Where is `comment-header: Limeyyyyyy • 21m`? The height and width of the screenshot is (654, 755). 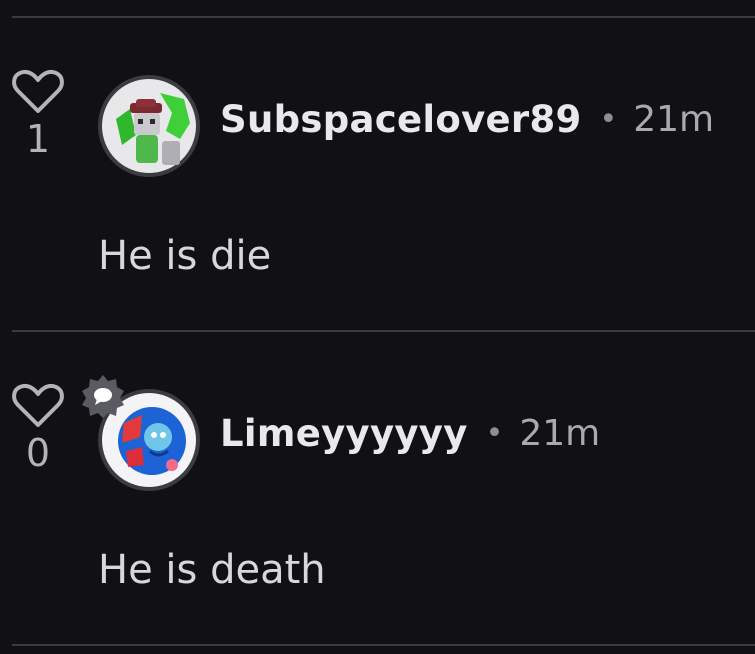 comment-header: Limeyyyyyy • 21m is located at coordinates (410, 433).